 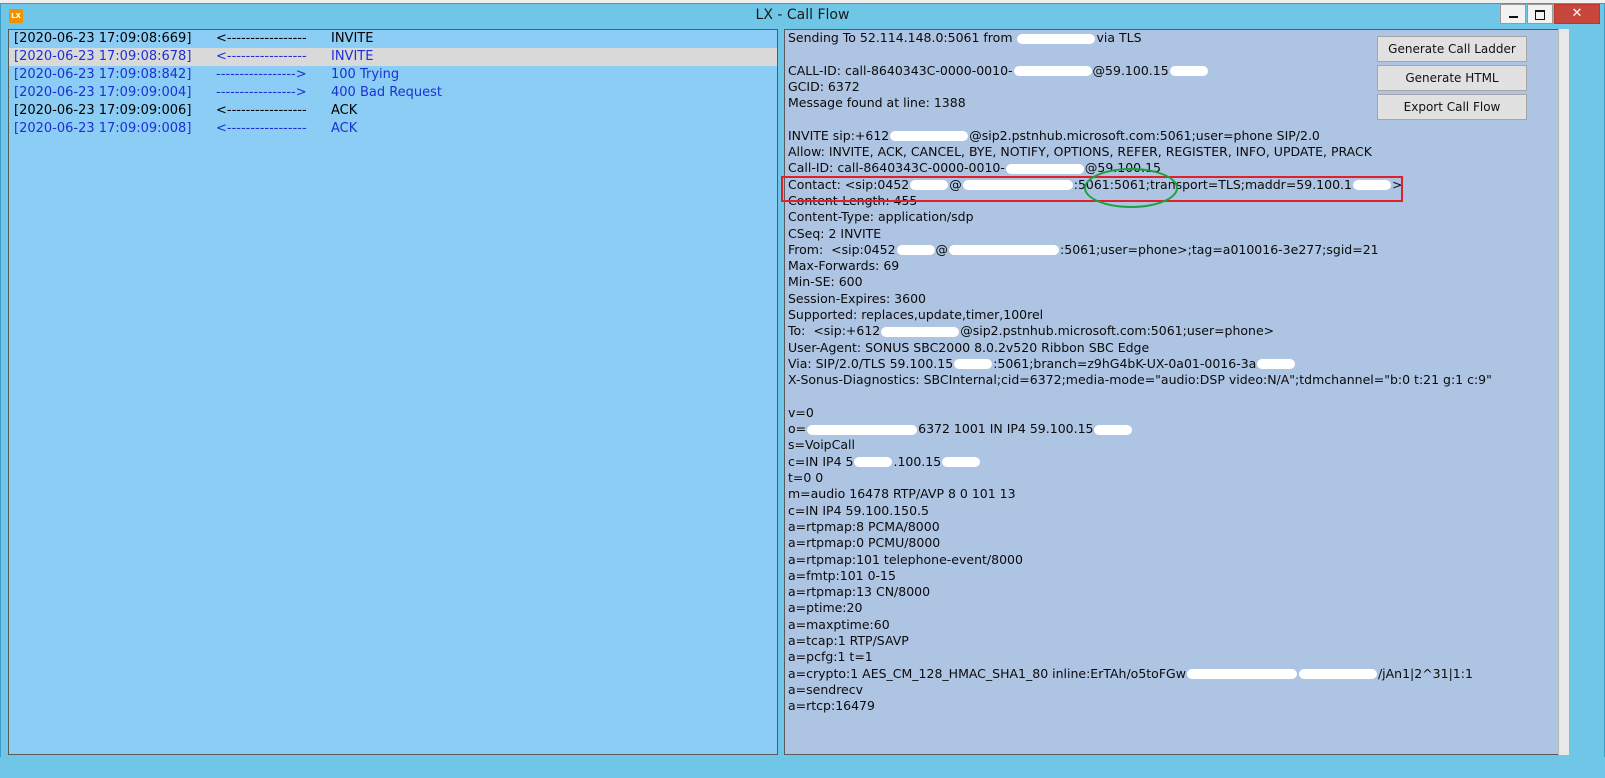 I want to click on flow-timestamp: [2020-06-23 17:09:08:678], so click(x=103, y=56).